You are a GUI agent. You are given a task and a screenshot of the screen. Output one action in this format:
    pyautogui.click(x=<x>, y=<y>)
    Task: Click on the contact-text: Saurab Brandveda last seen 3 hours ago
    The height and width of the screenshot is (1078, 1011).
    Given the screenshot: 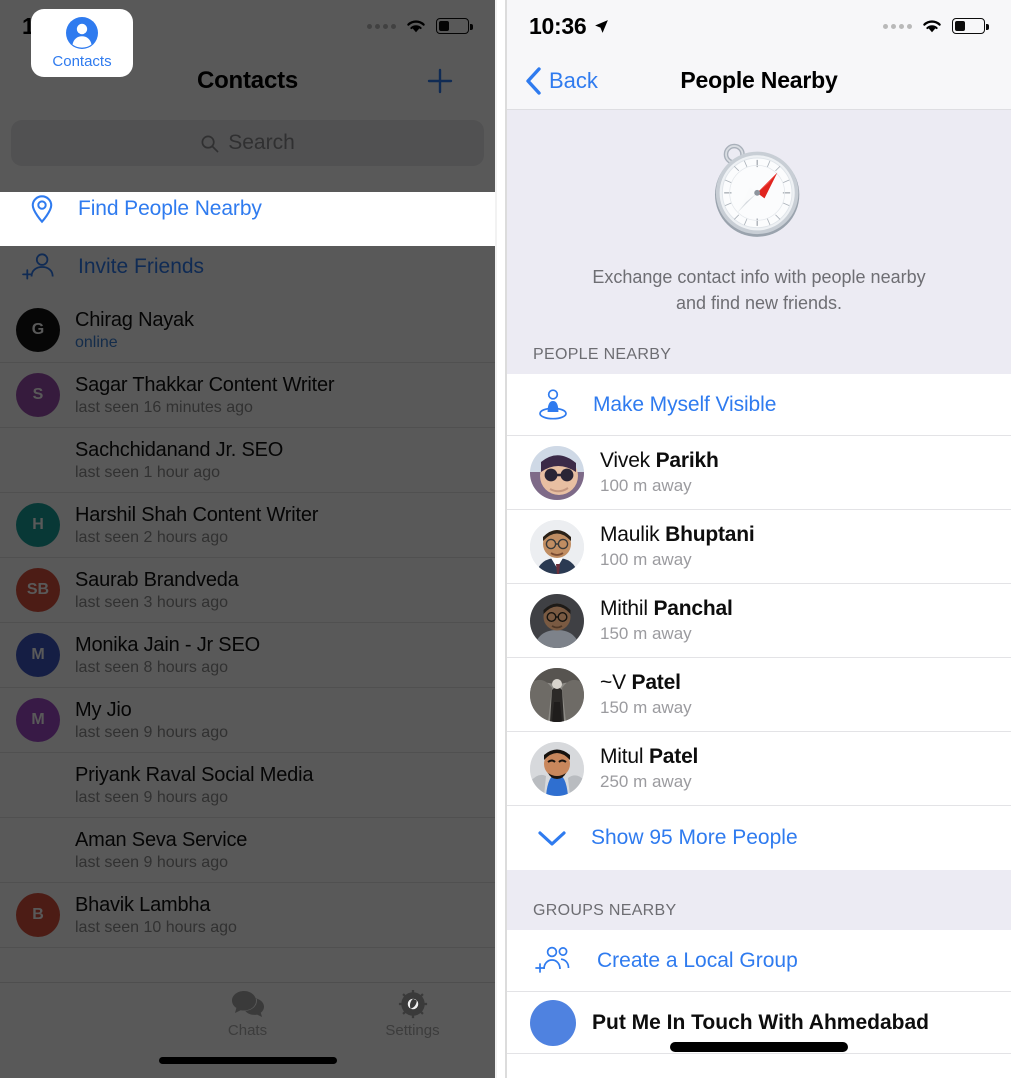 What is the action you would take?
    pyautogui.click(x=157, y=590)
    